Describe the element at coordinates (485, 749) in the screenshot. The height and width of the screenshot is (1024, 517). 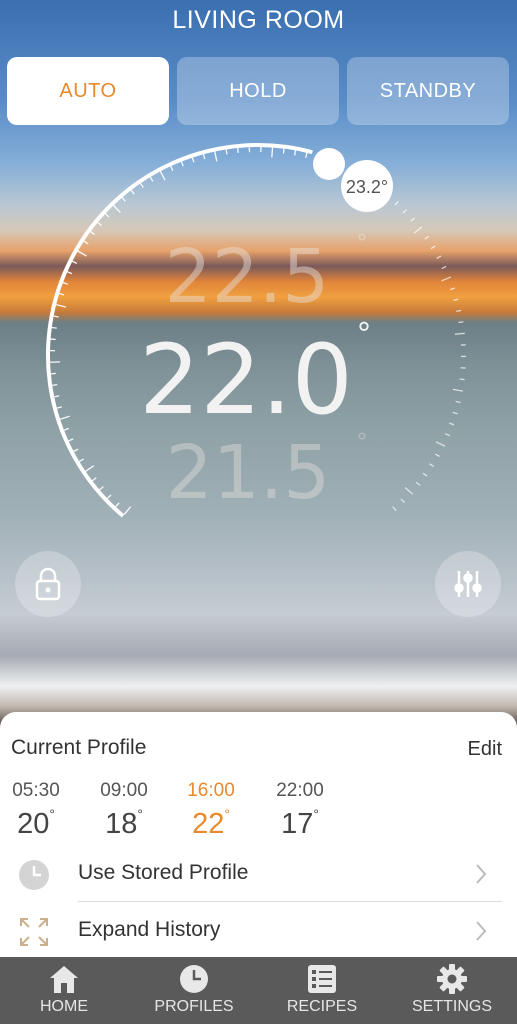
I see `edit-profile-button: Edit` at that location.